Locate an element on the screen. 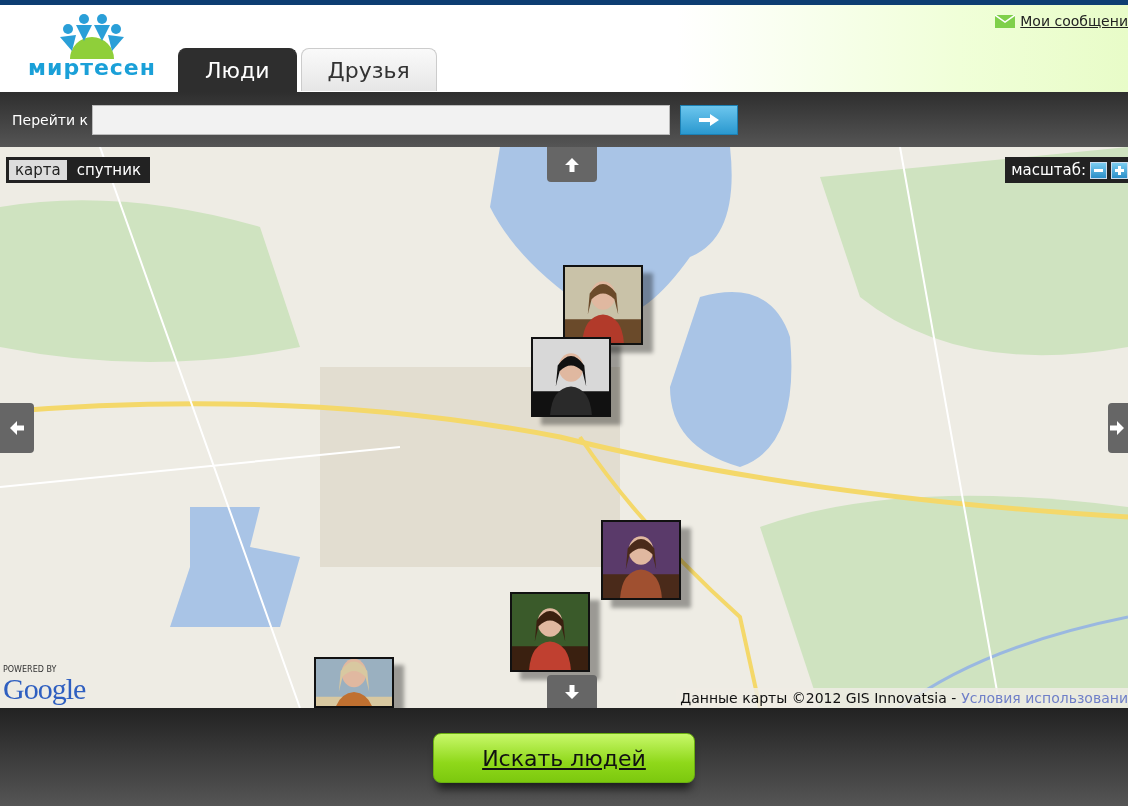 The height and width of the screenshot is (806, 1128). arrow-icon is located at coordinates (708, 119).